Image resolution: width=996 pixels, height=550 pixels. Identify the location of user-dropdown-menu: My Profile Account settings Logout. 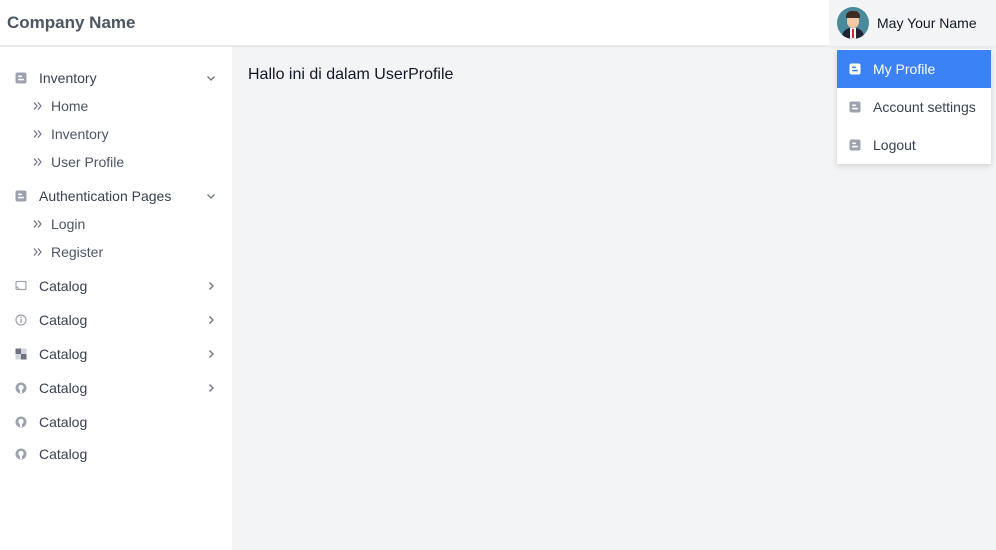
(914, 106).